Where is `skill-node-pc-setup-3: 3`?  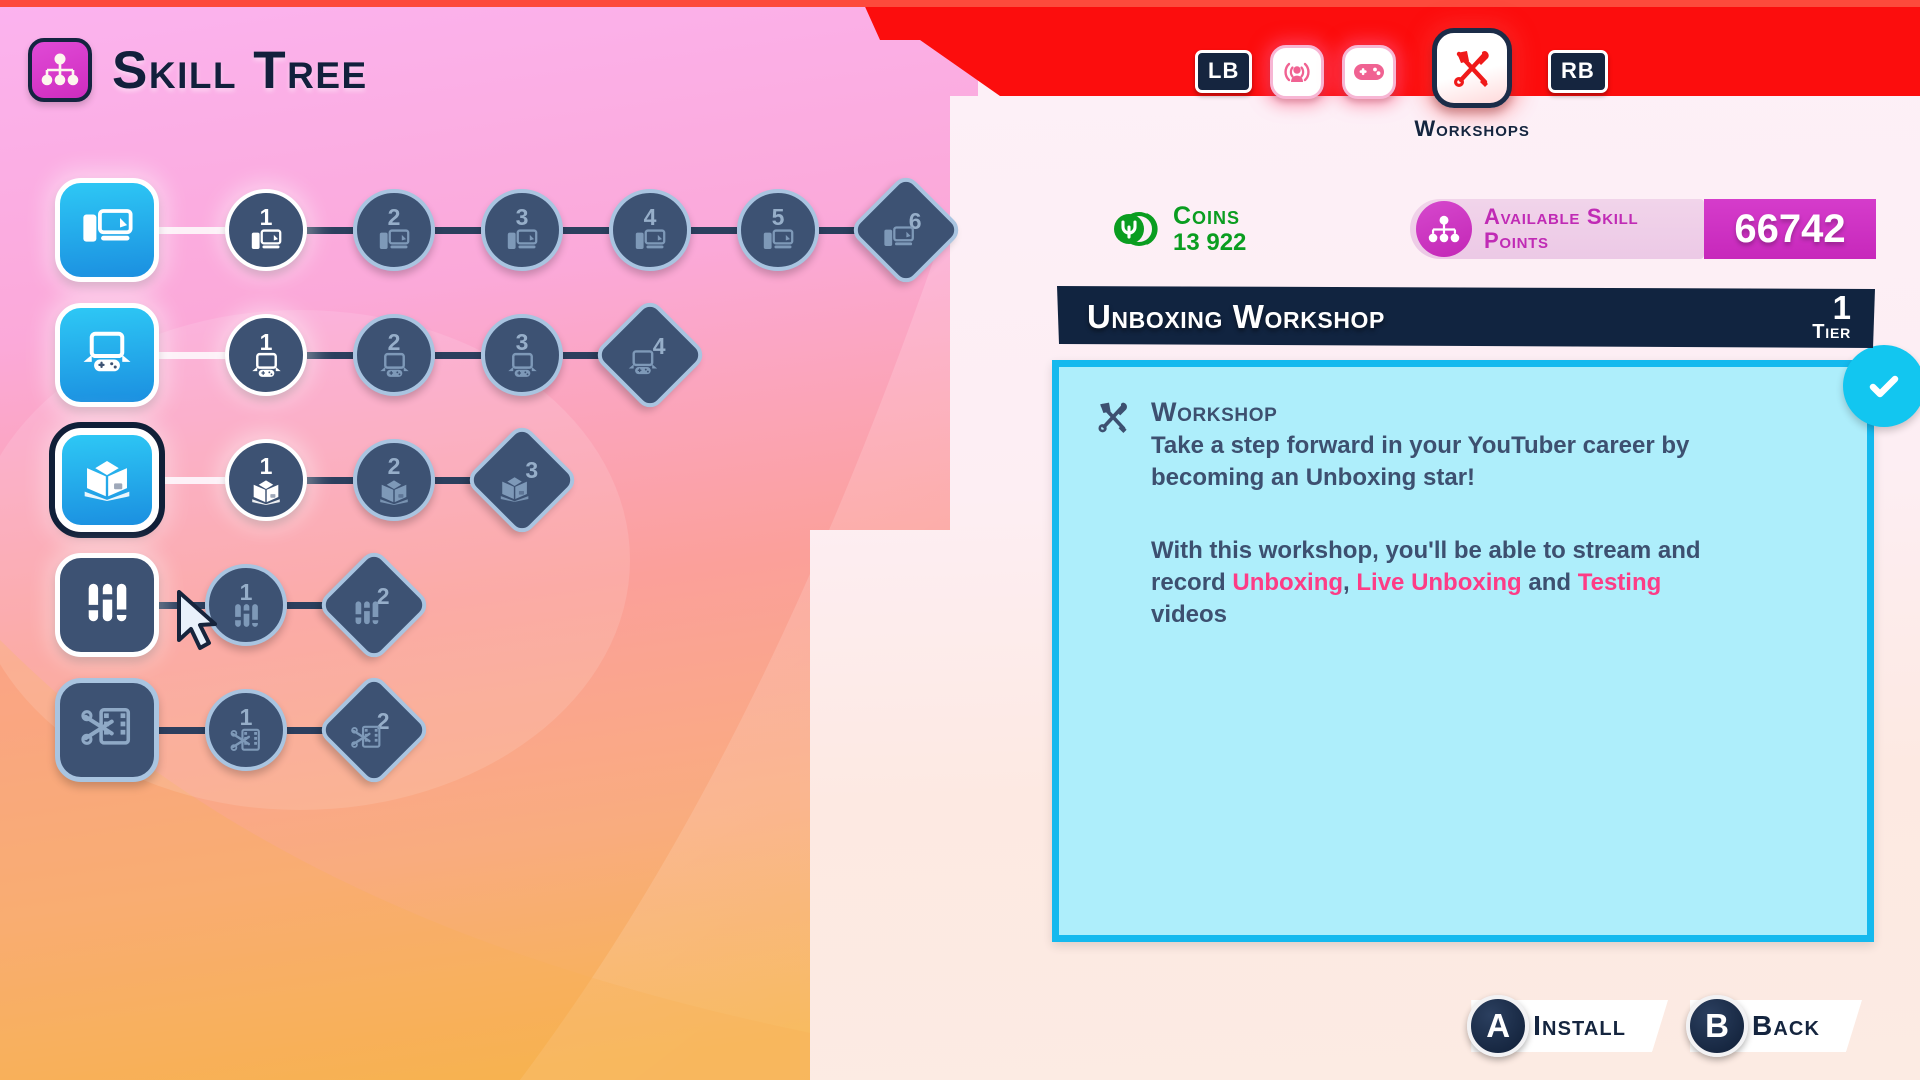
skill-node-pc-setup-3: 3 is located at coordinates (522, 230).